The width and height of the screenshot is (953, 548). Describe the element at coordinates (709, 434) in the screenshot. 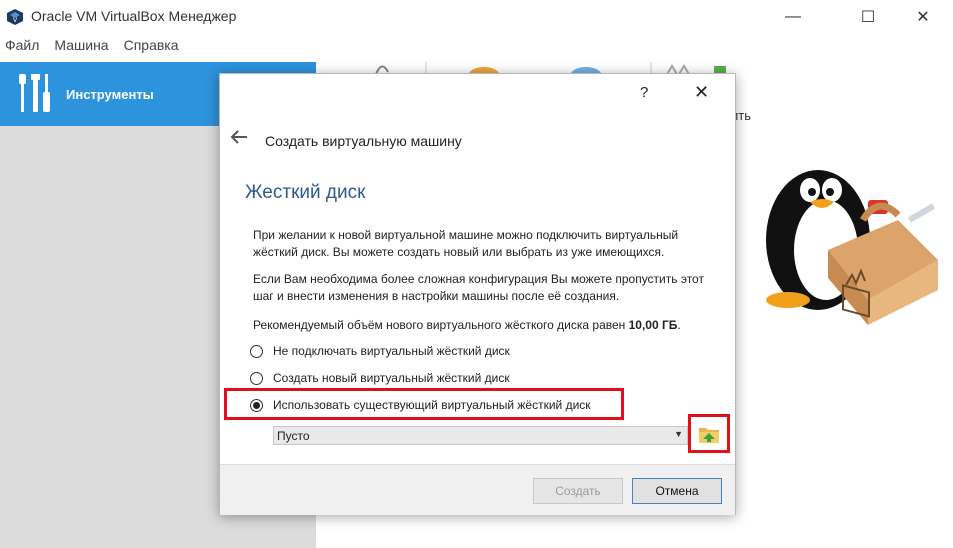

I see `choose-disk-folder-icon` at that location.